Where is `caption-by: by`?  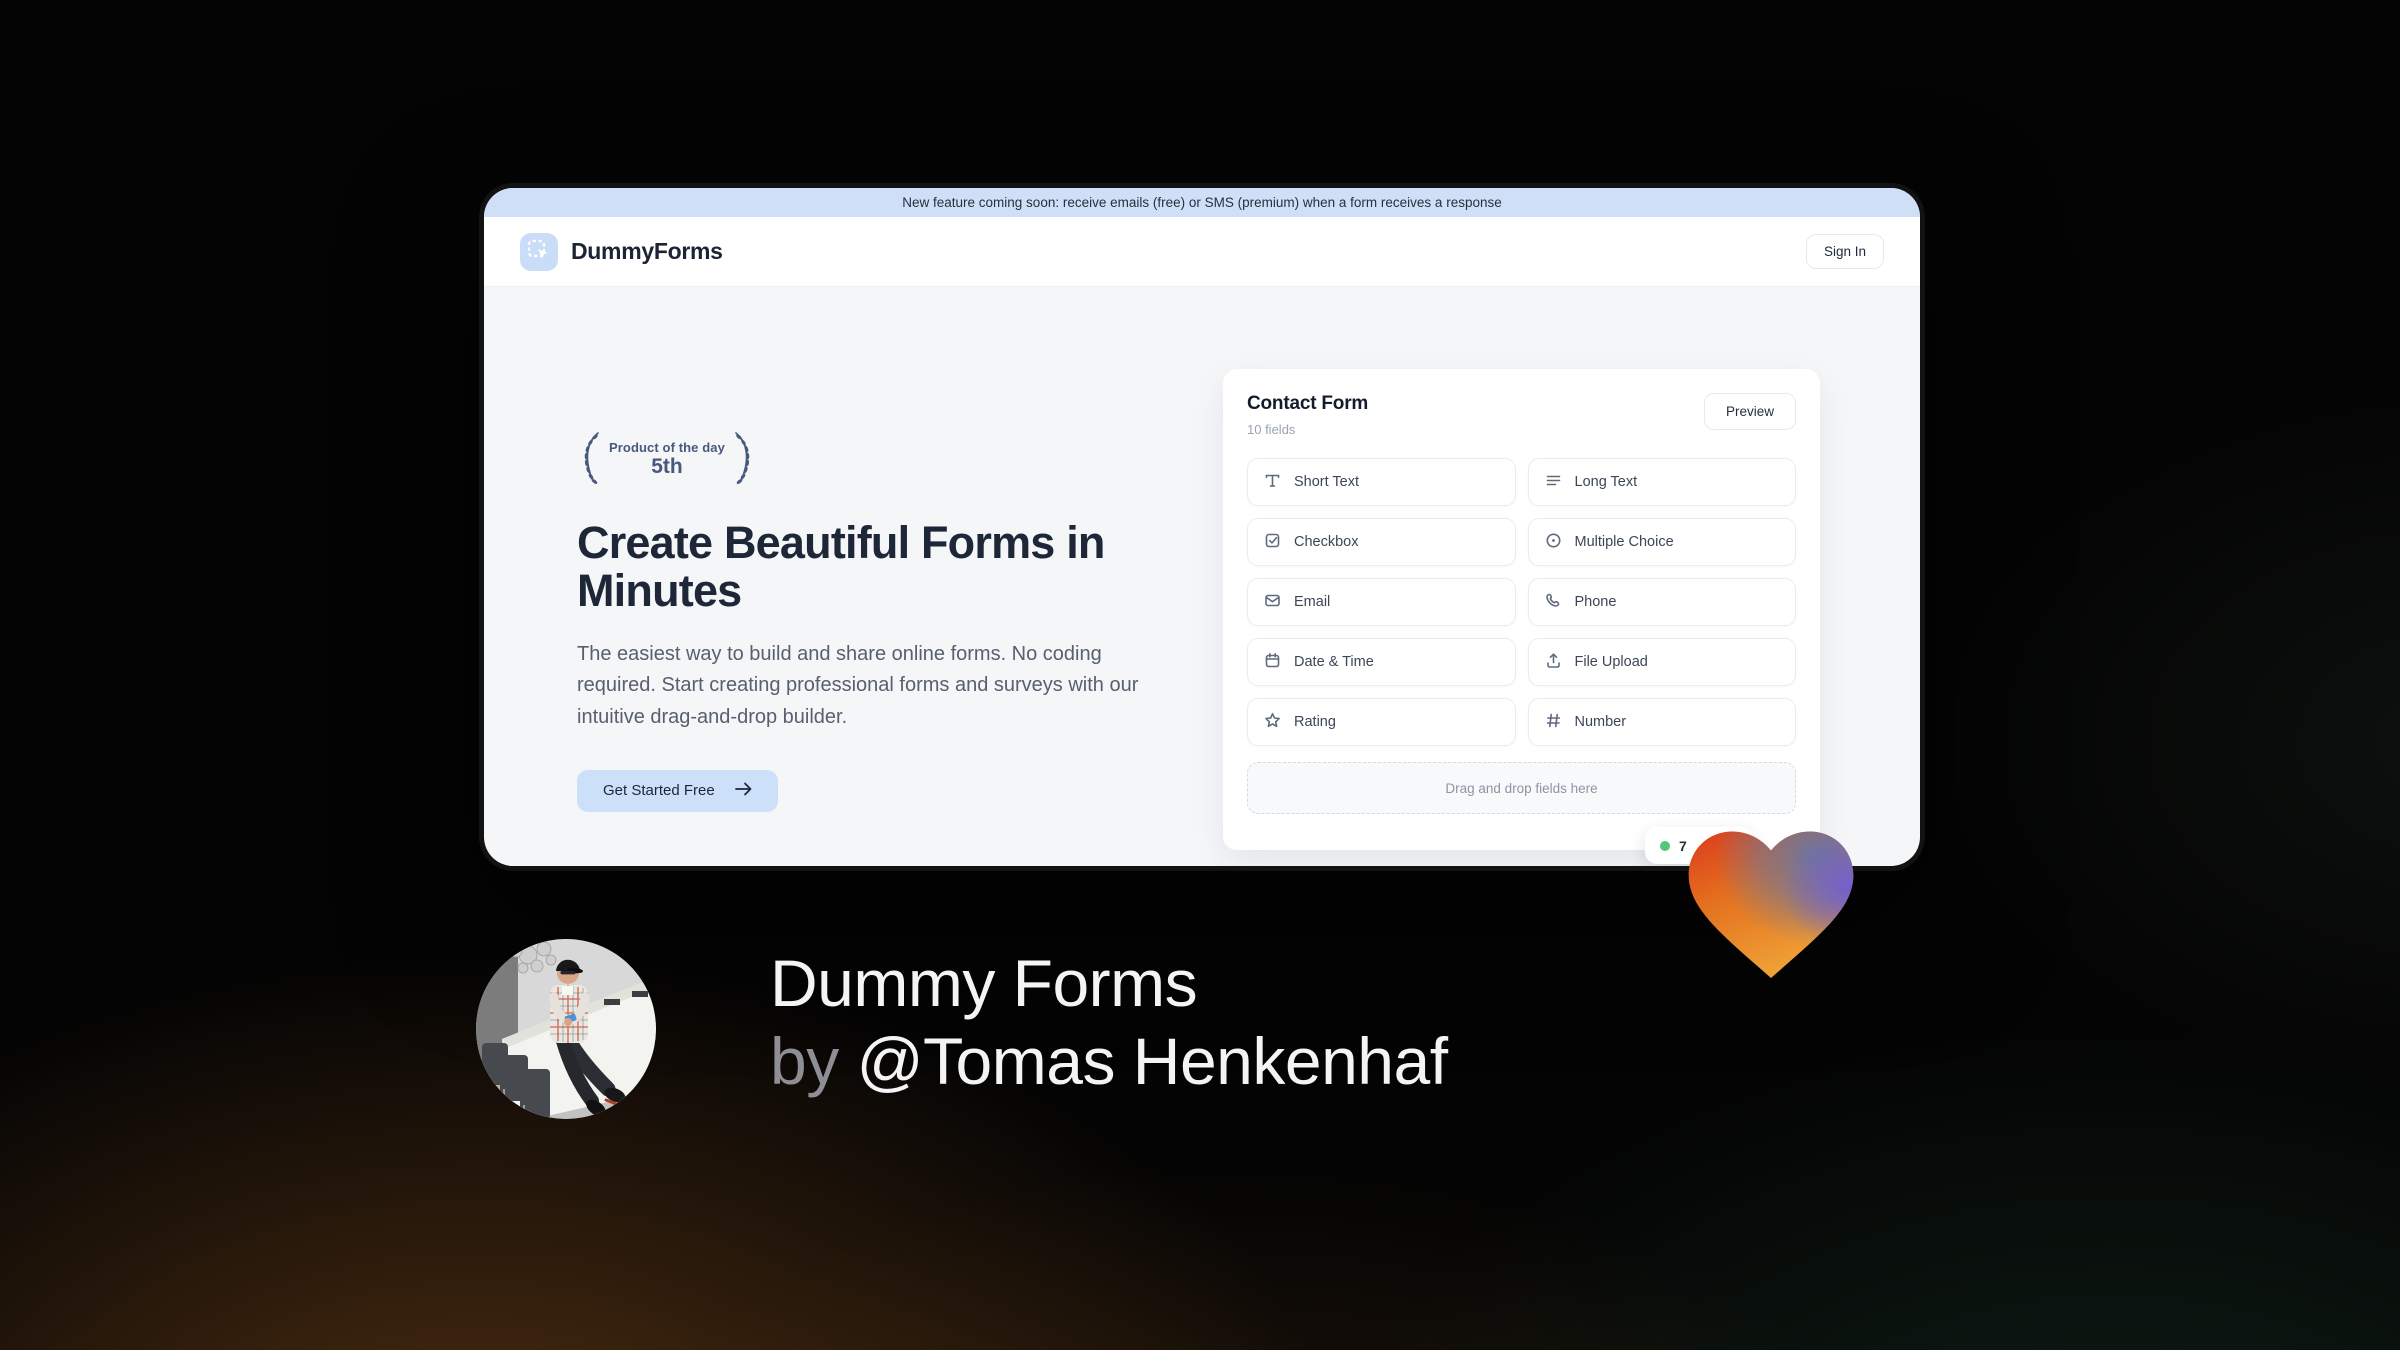 caption-by: by is located at coordinates (804, 1061).